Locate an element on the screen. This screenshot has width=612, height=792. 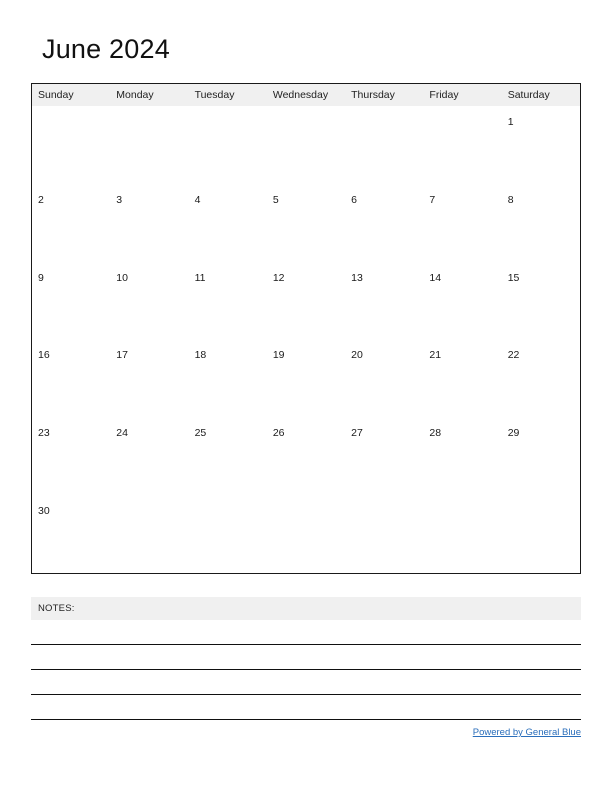
day-cell: 18 is located at coordinates (228, 378).